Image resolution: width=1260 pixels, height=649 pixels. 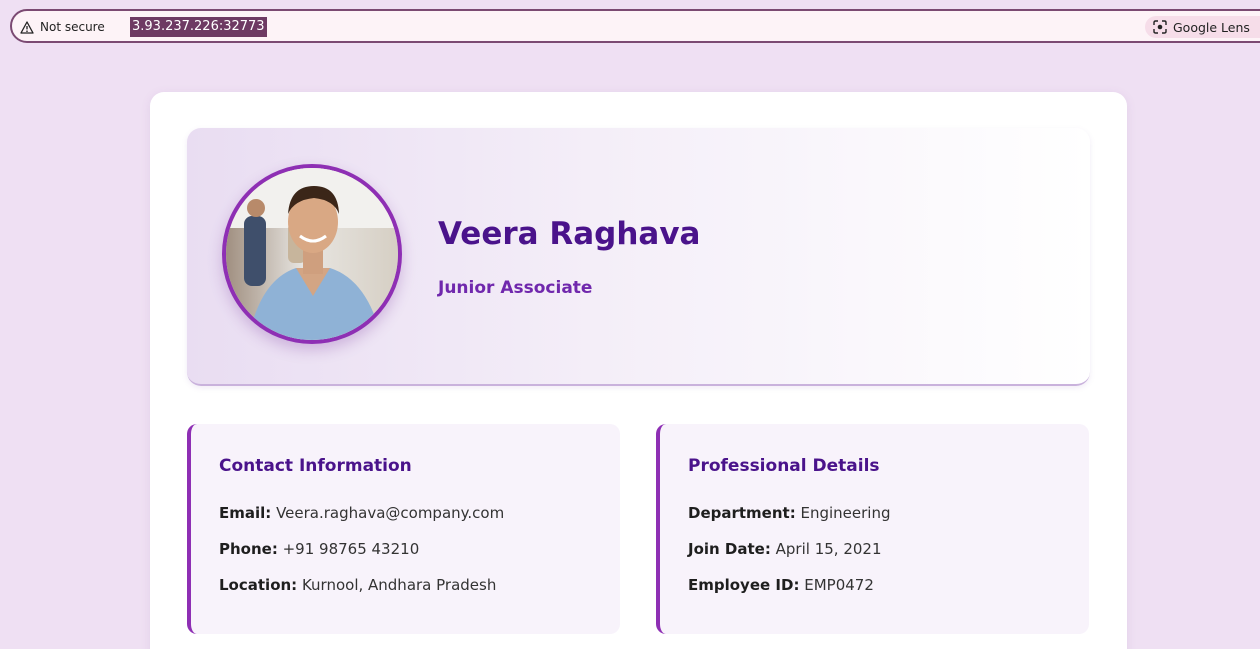 What do you see at coordinates (245, 513) in the screenshot?
I see `email-label: Email:` at bounding box center [245, 513].